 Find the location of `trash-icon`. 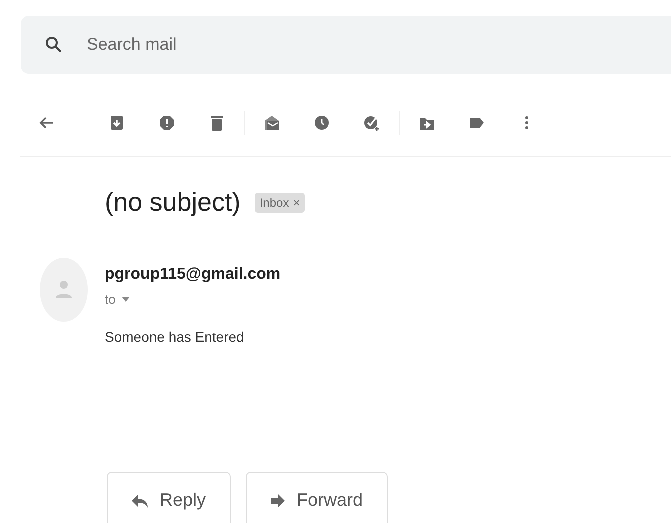

trash-icon is located at coordinates (217, 123).